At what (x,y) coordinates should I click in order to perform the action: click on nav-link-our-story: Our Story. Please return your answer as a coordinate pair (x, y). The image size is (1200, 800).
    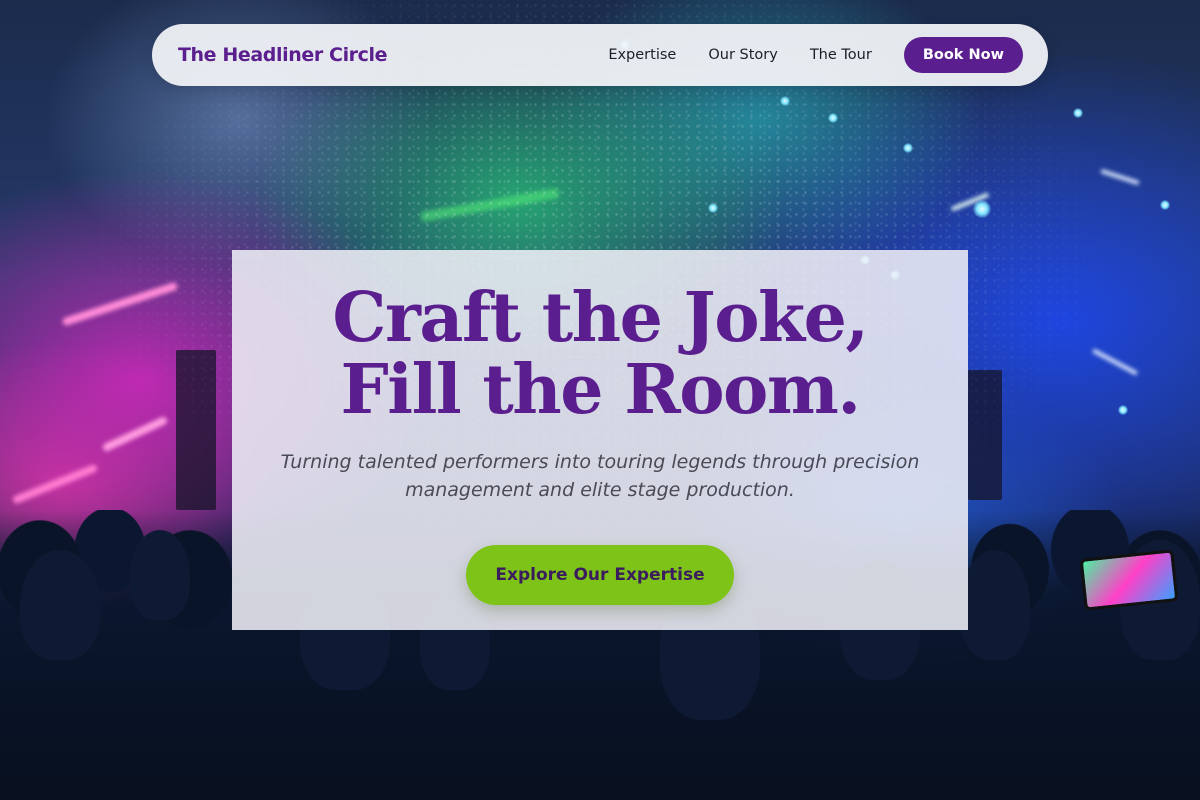
    Looking at the image, I should click on (742, 55).